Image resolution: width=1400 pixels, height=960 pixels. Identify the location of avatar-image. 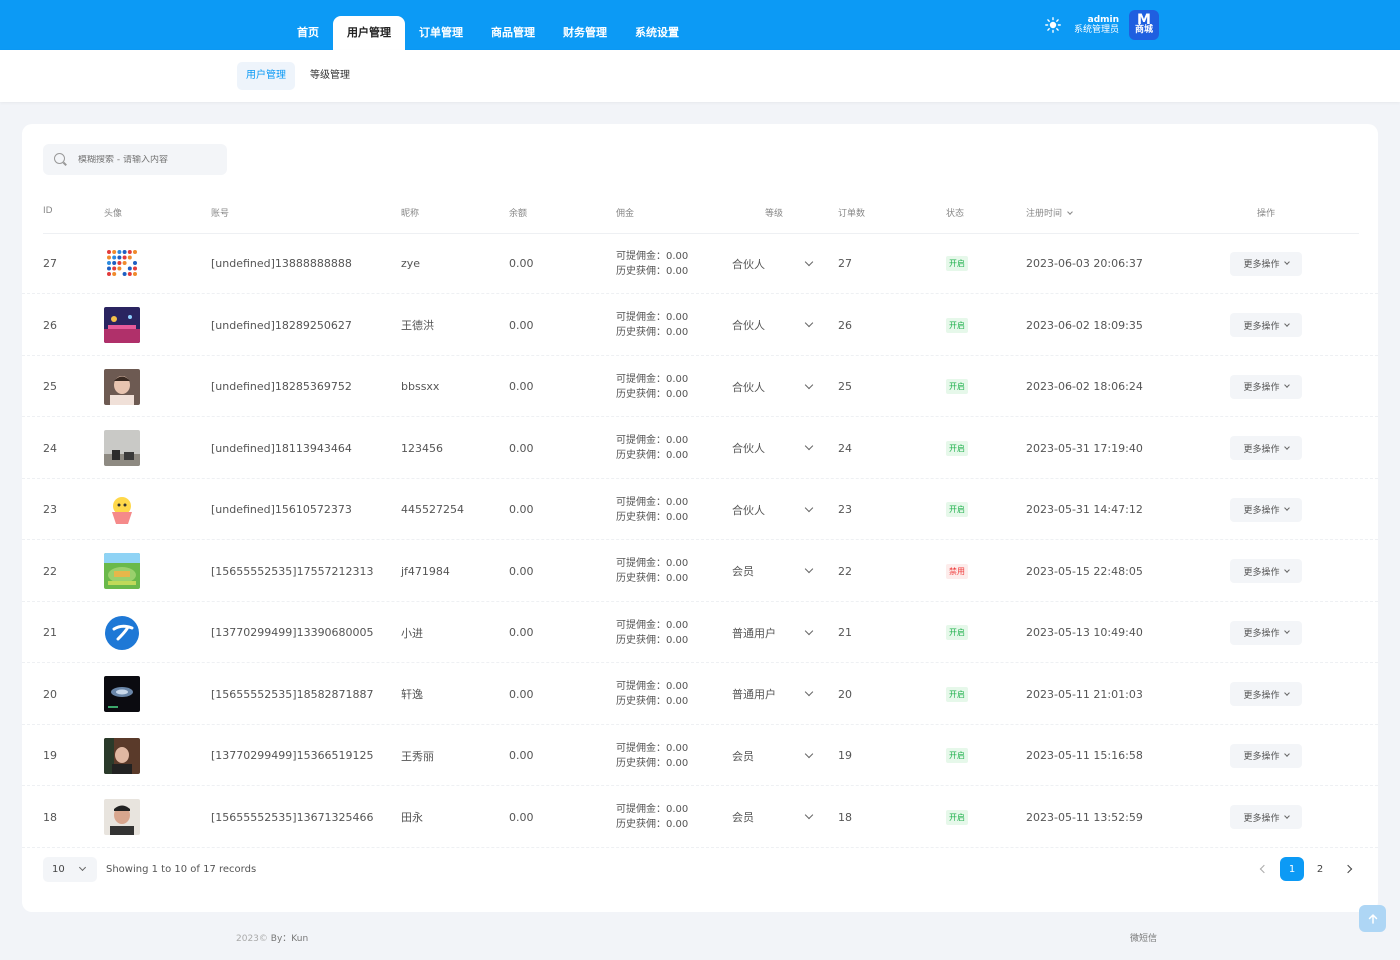
(122, 325).